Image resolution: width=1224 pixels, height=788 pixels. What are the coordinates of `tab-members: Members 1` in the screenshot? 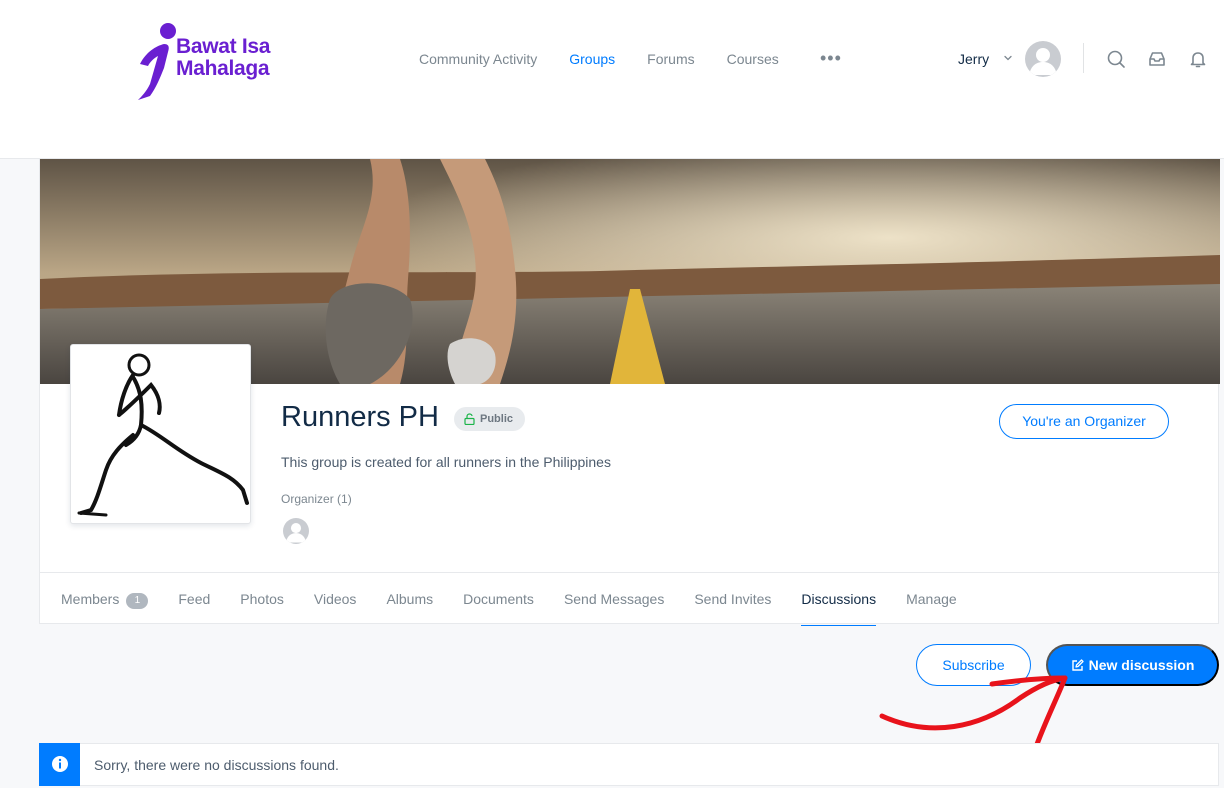 It's located at (105, 599).